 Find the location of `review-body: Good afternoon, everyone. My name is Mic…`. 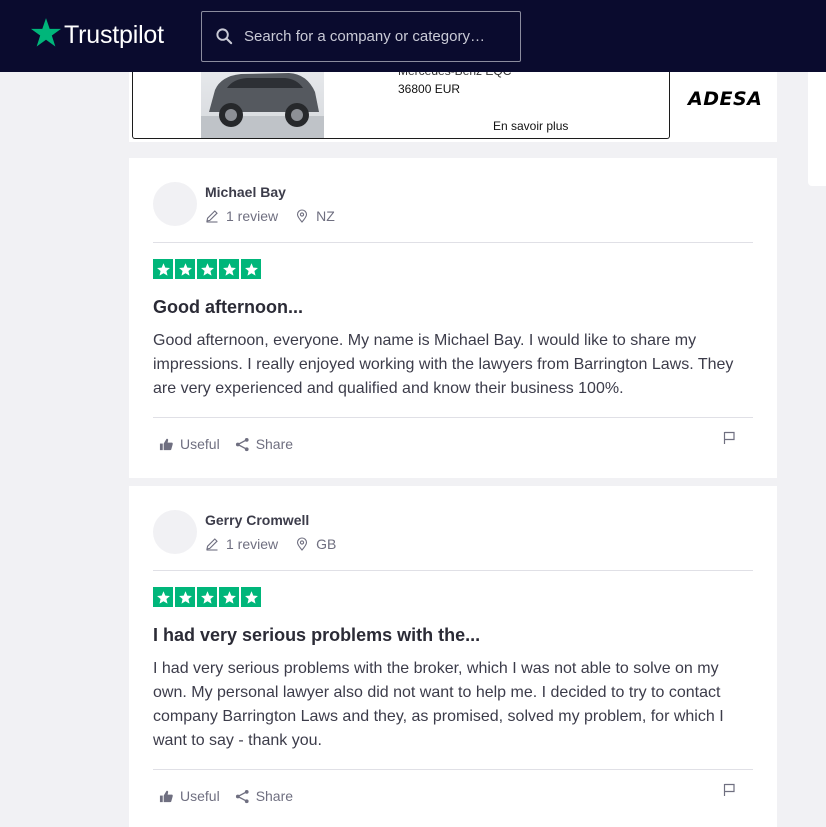

review-body: Good afternoon, everyone. My name is Mic… is located at coordinates (443, 364).